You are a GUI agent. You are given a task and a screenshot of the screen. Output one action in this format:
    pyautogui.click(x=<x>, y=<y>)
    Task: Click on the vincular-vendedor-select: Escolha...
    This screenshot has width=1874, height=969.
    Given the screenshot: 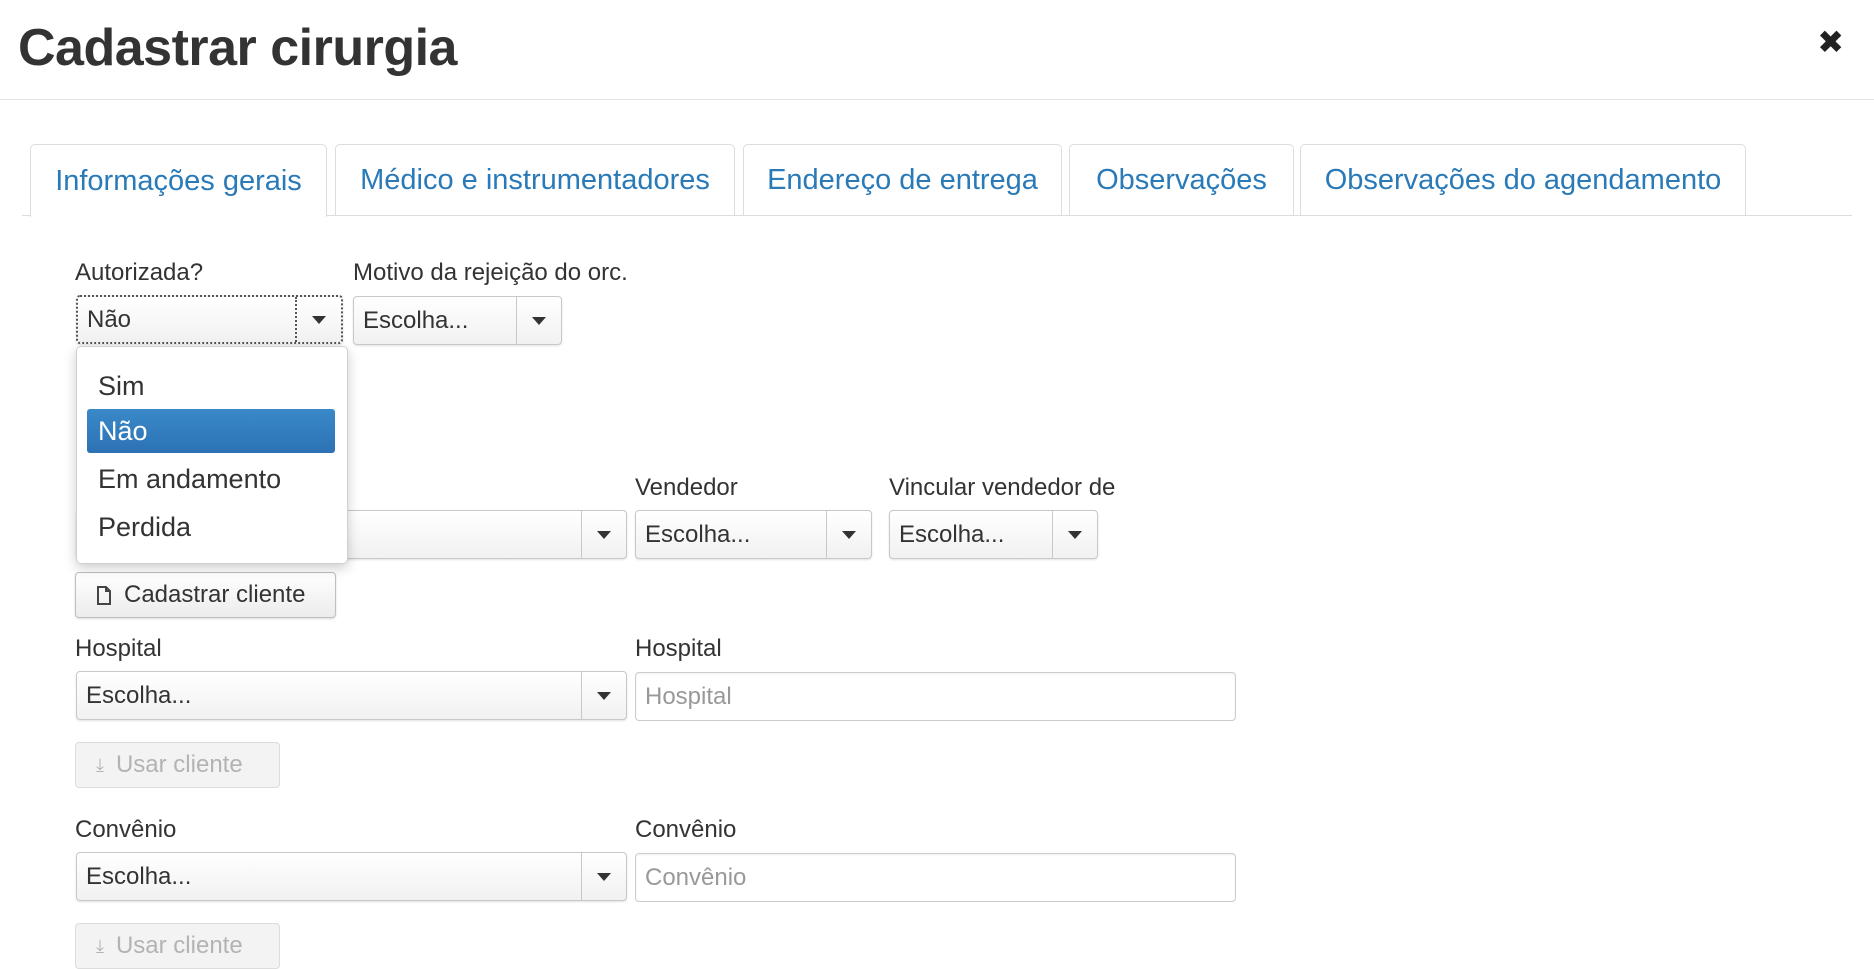 What is the action you would take?
    pyautogui.click(x=993, y=534)
    